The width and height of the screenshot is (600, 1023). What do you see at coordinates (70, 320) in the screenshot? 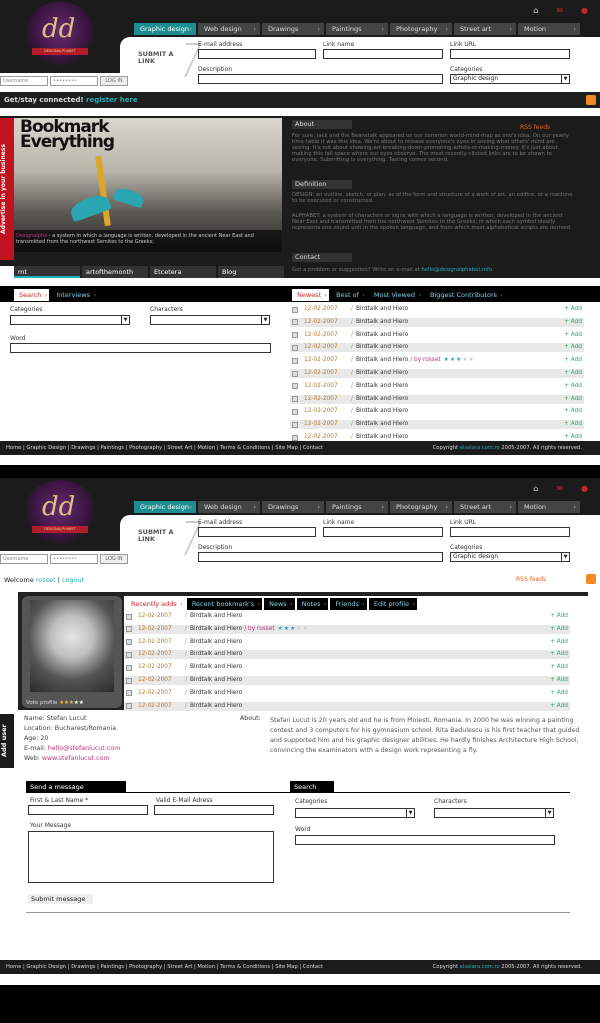
I see `search-categories-select: ▼` at bounding box center [70, 320].